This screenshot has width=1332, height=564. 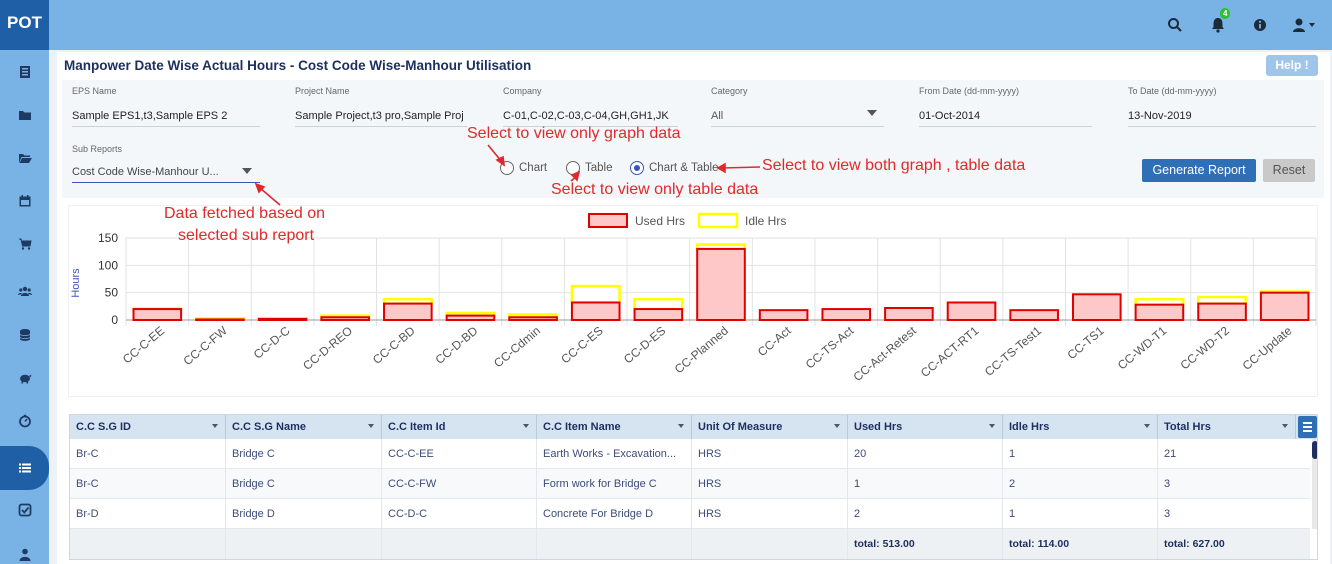 I want to click on sub-reports-caret-icon, so click(x=247, y=171).